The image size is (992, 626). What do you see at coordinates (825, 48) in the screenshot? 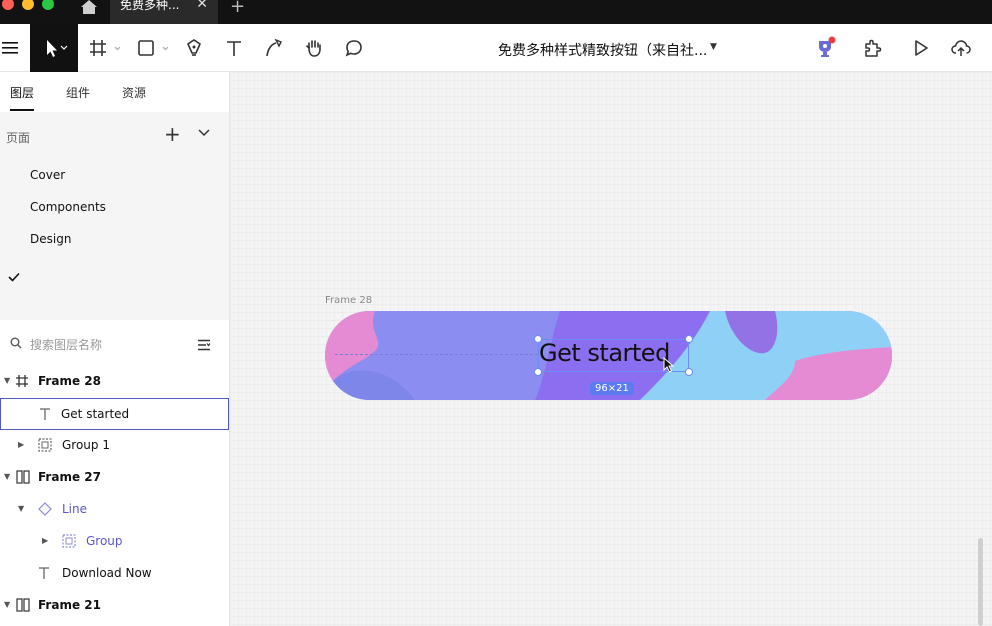
I see `trophy-icon` at bounding box center [825, 48].